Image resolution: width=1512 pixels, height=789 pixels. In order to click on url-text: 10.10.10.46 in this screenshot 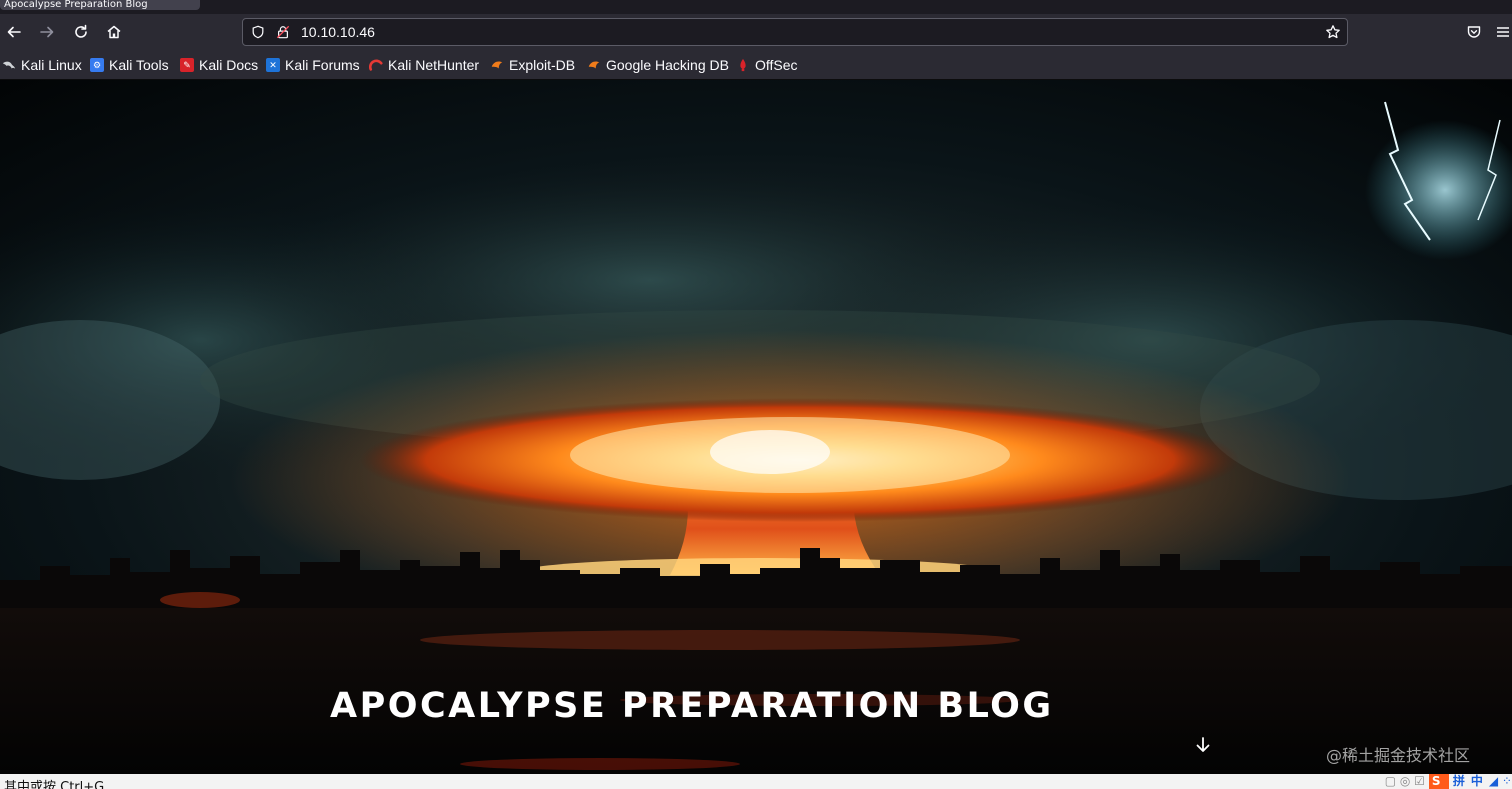, I will do `click(338, 32)`.